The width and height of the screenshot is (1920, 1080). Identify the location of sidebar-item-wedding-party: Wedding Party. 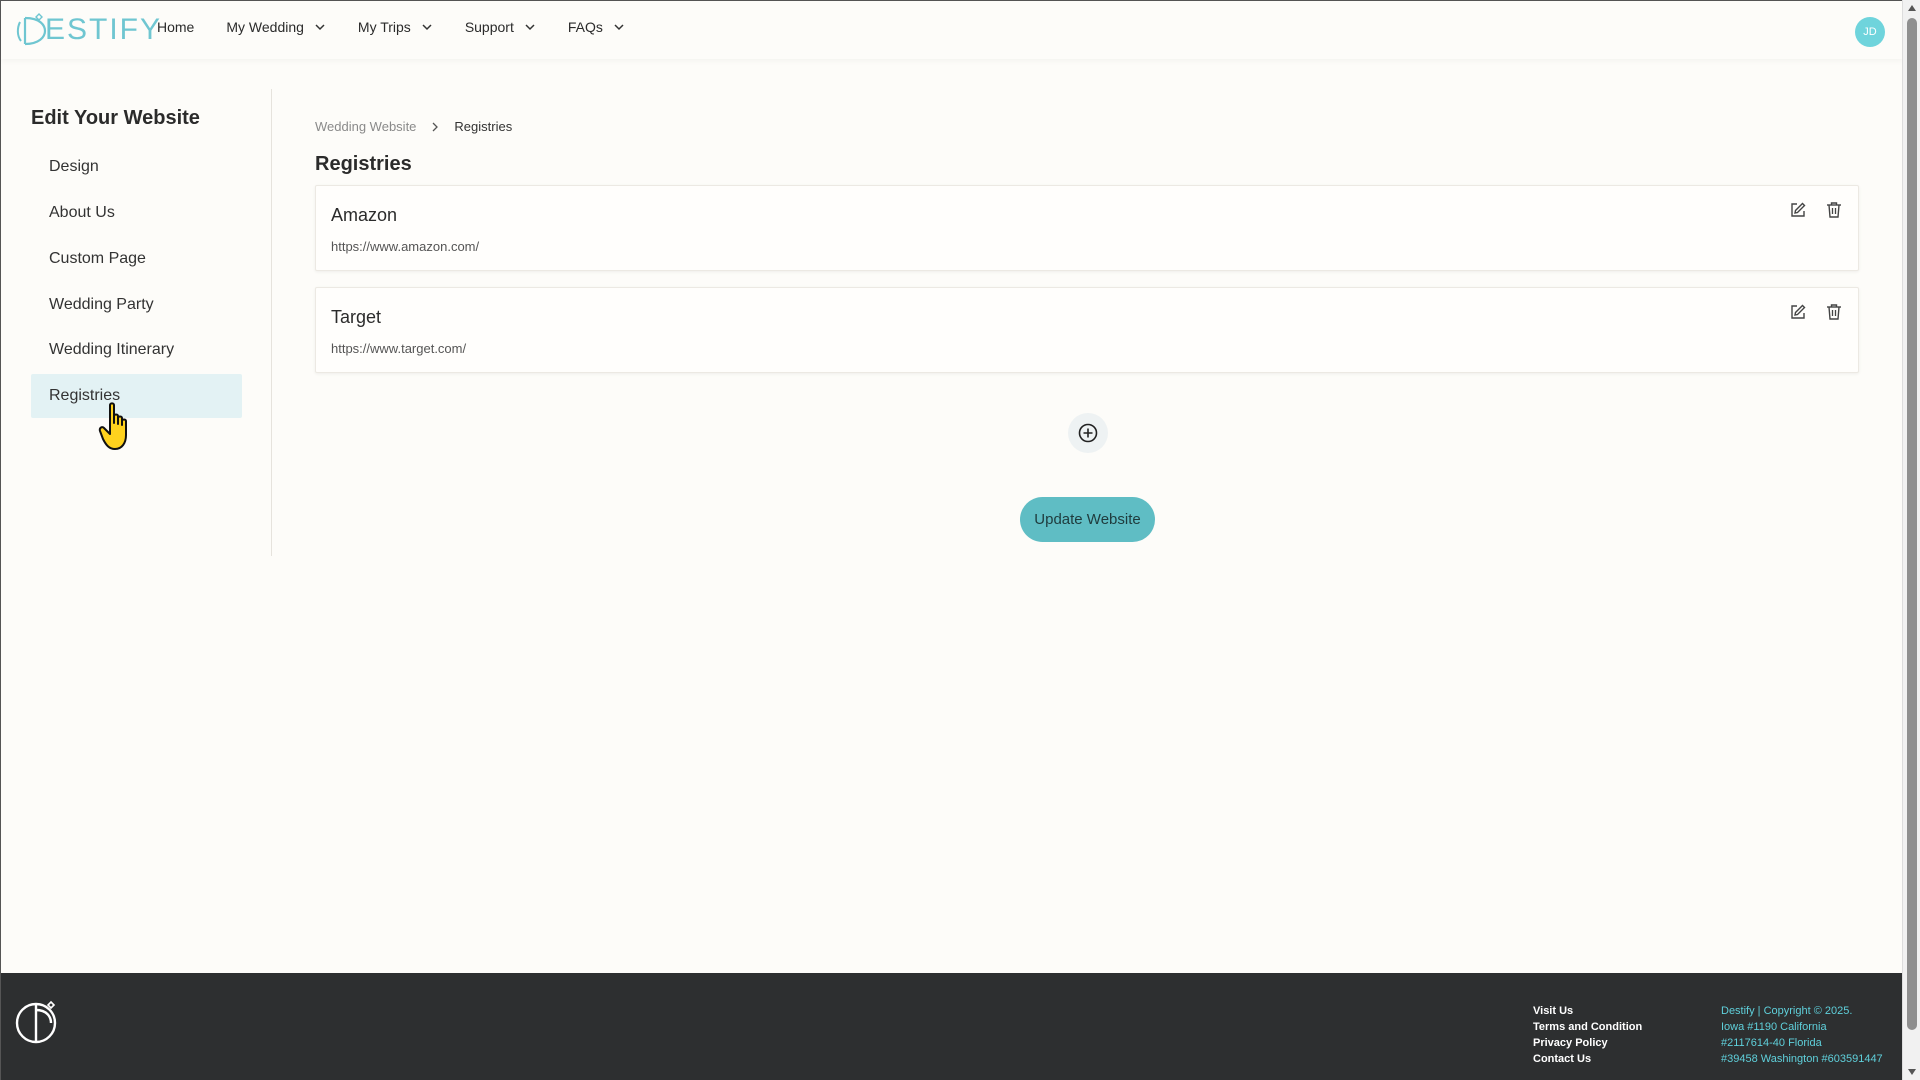
(136, 305).